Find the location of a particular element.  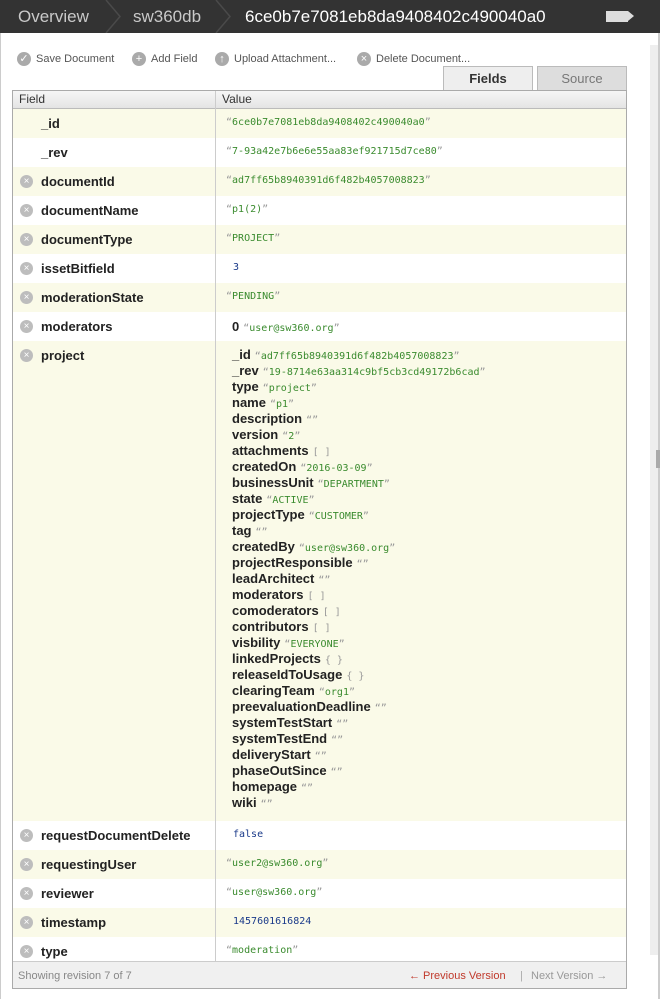

project-property: linkedProjects{ } is located at coordinates (287, 658).